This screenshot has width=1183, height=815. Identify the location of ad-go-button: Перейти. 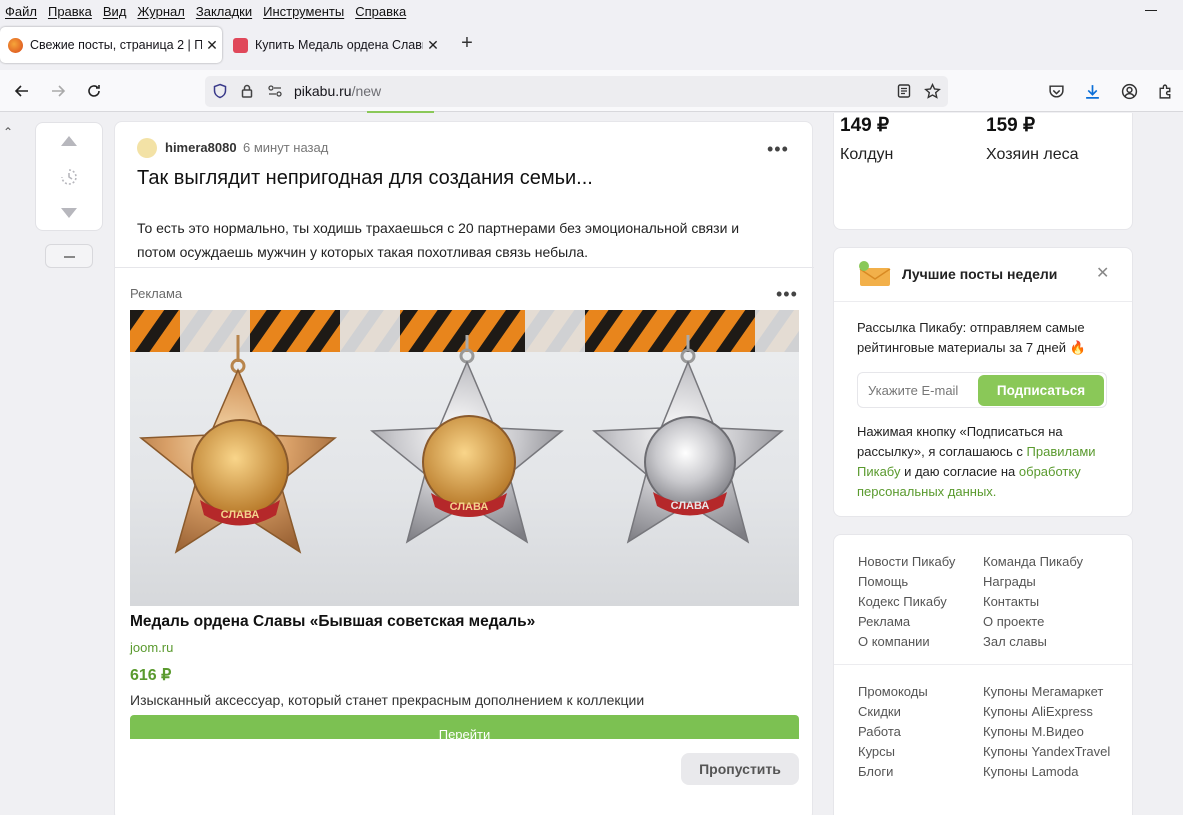
(464, 727).